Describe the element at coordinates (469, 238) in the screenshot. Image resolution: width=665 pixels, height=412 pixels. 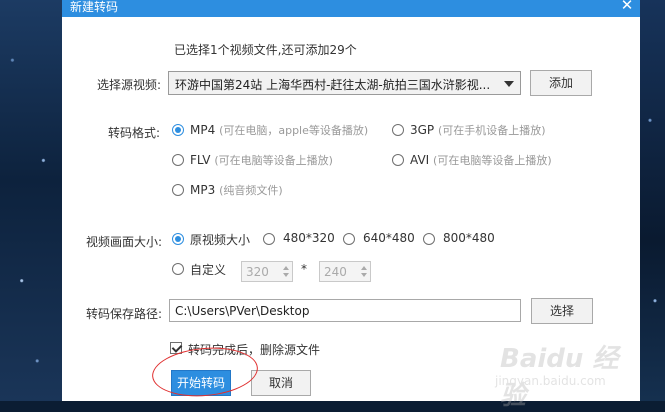
I see `size-option-800x480: 800*480` at that location.